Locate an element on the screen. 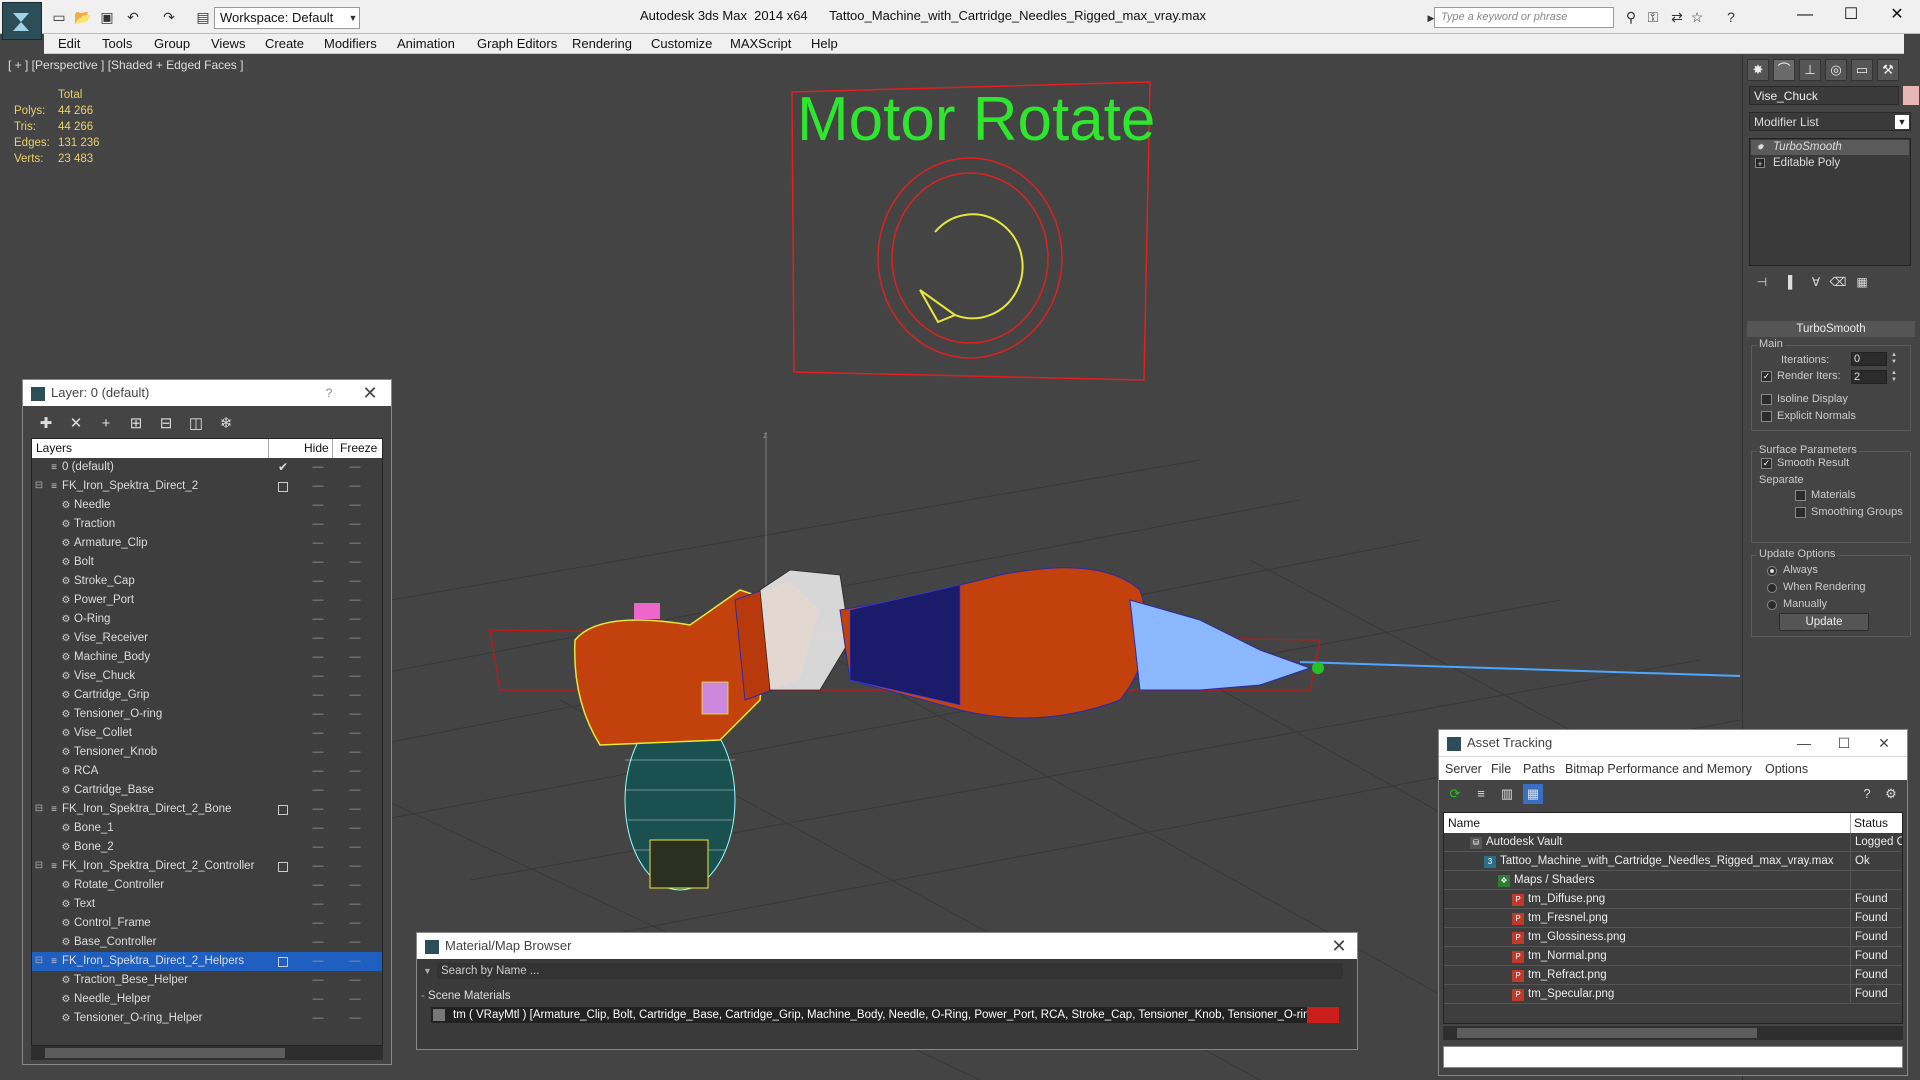  object-color-swatch is located at coordinates (1911, 95).